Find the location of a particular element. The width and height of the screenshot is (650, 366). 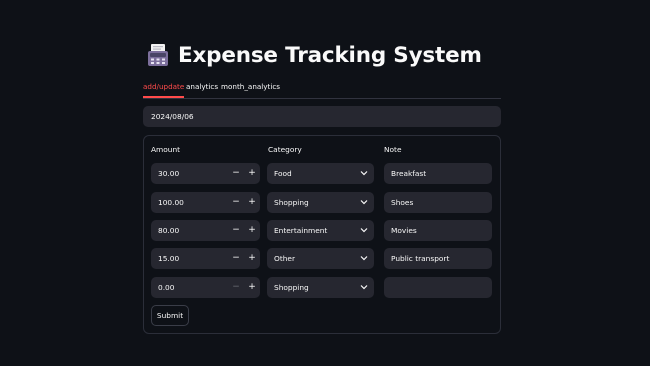

note-input: Public transport is located at coordinates (438, 258).